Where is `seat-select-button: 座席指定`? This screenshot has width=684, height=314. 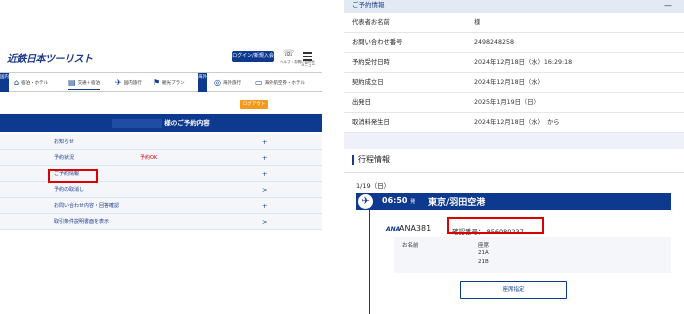 seat-select-button: 座席指定 is located at coordinates (513, 290).